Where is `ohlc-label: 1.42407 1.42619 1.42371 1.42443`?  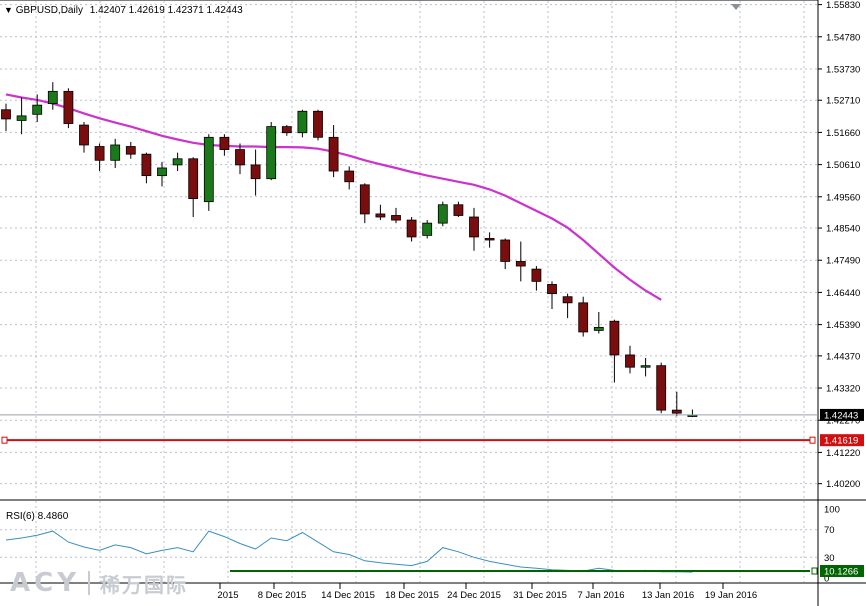
ohlc-label: 1.42407 1.42619 1.42371 1.42443 is located at coordinates (166, 10).